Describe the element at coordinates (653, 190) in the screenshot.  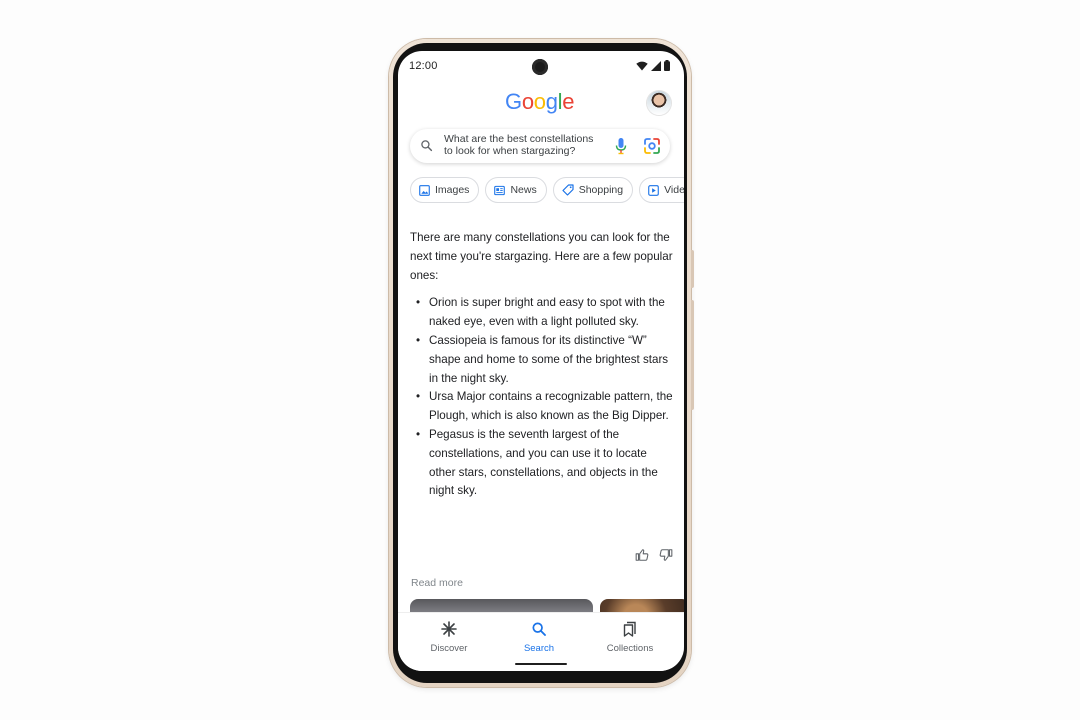
I see `play-icon` at that location.